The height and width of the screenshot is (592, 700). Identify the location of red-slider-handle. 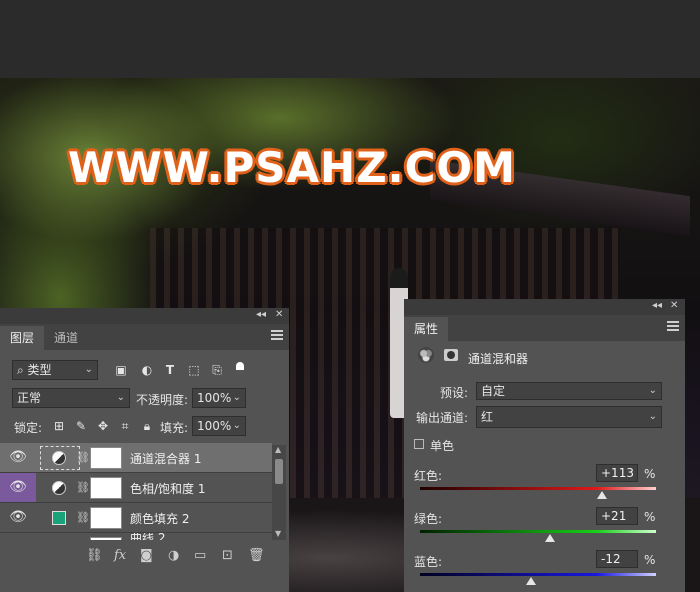
(601, 495).